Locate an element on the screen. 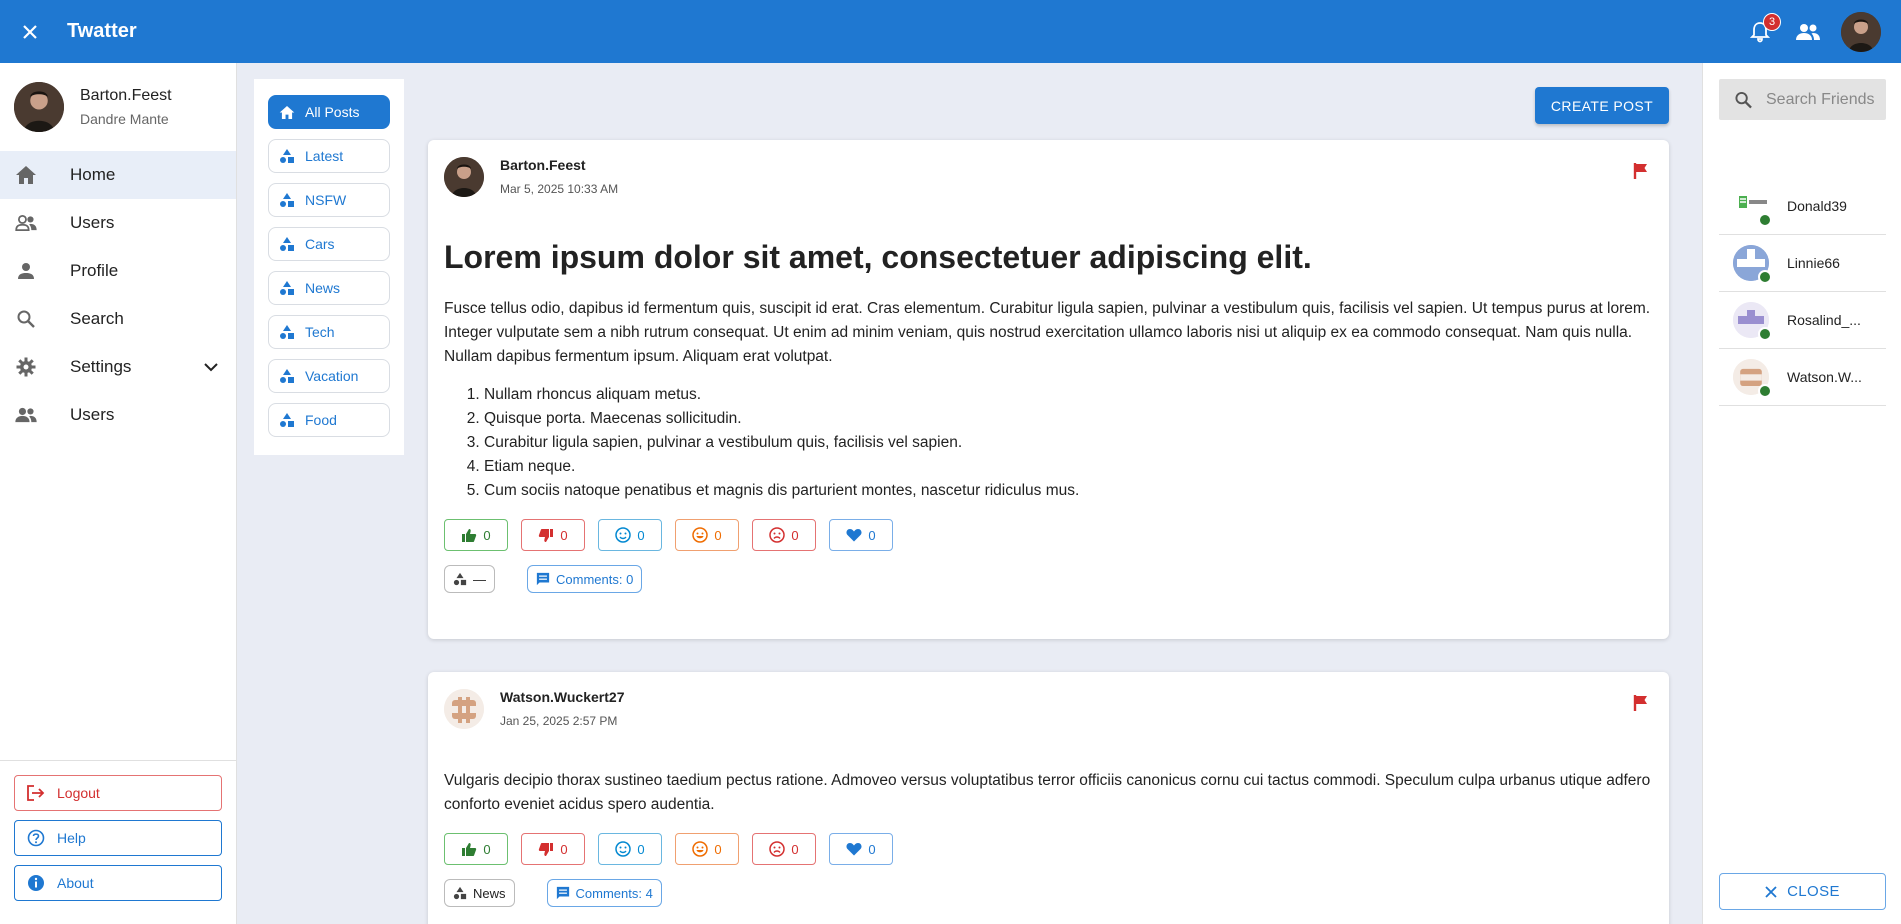 Image resolution: width=1901 pixels, height=924 pixels. nav-item-users-2: Users is located at coordinates (118, 415).